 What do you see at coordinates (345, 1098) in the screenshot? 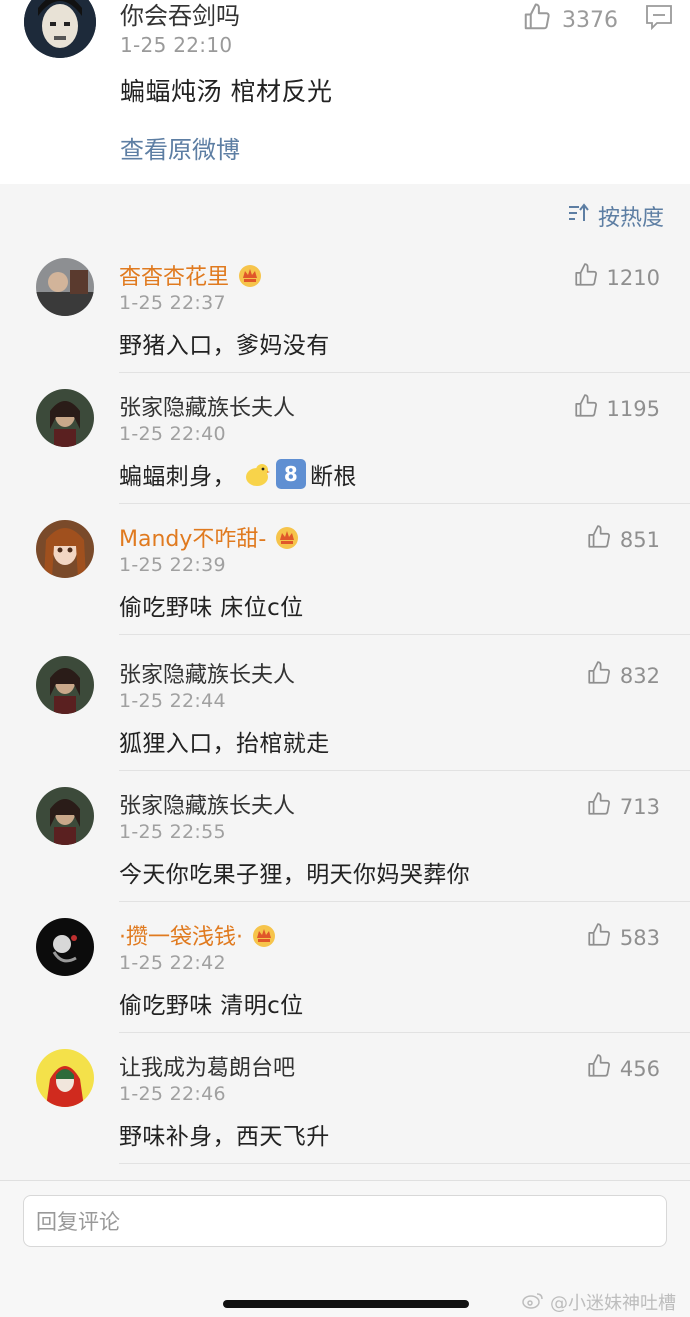
I see `comment-item: 让我成为葛朗台吧 1-25 22:46 野味补身，西天飞升 456` at bounding box center [345, 1098].